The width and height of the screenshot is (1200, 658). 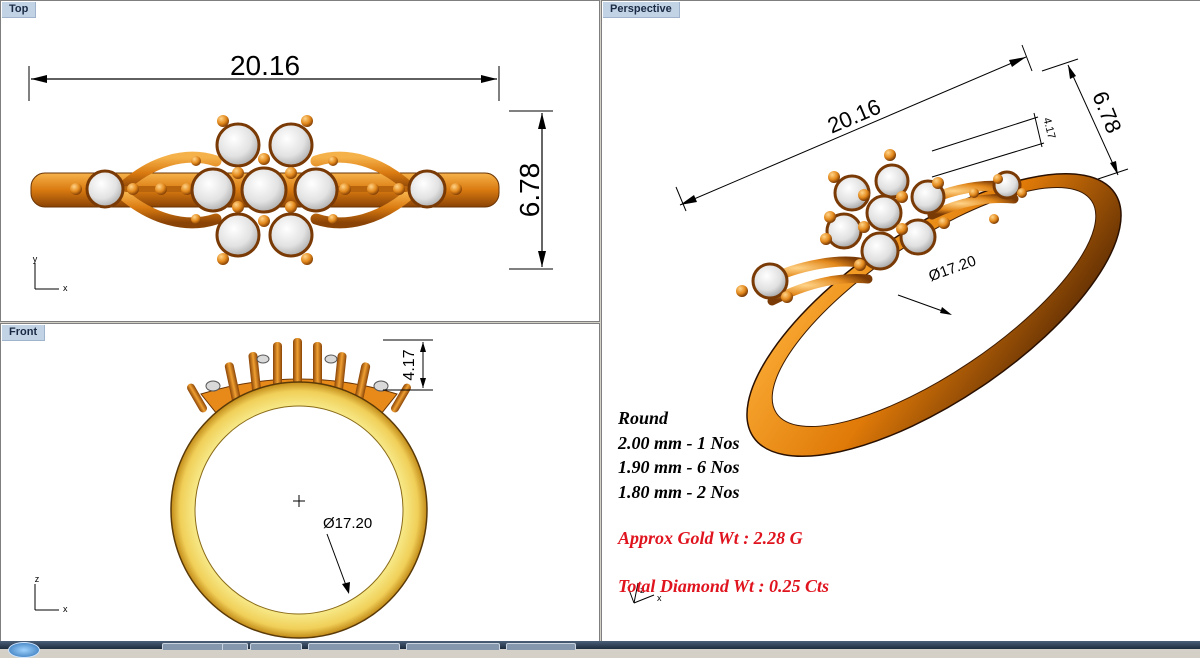 What do you see at coordinates (679, 491) in the screenshot?
I see `spec-line: 1.80 mm - 2 Nos` at bounding box center [679, 491].